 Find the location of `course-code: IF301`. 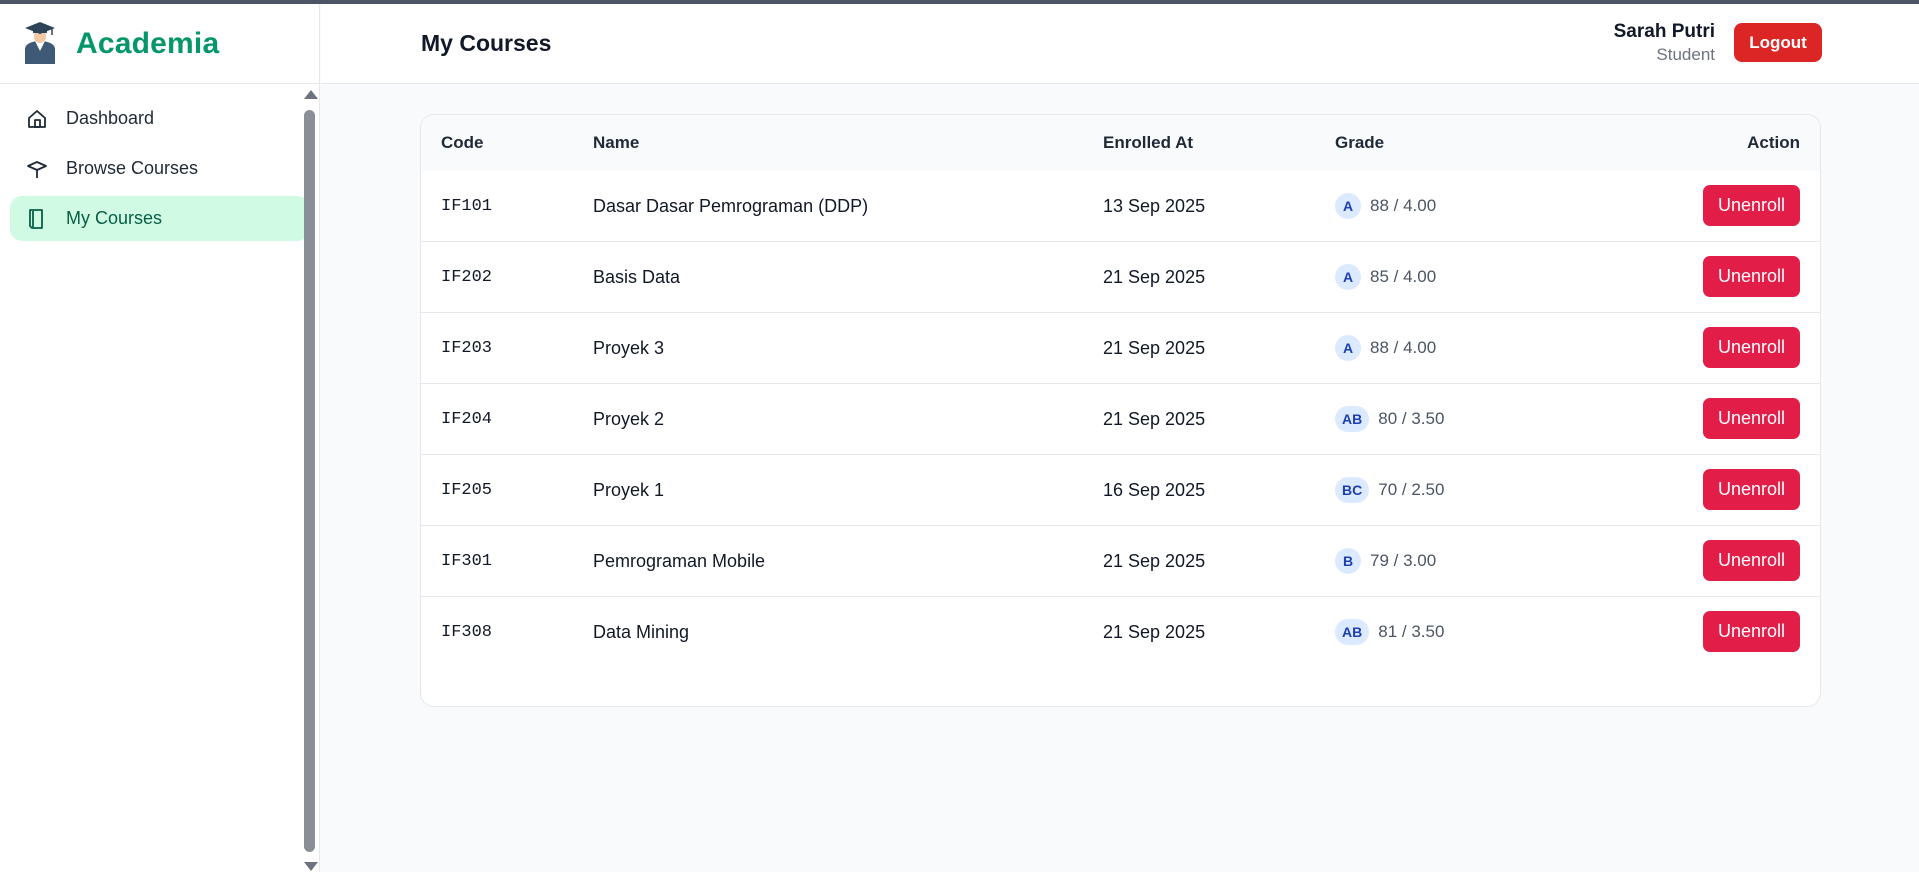

course-code: IF301 is located at coordinates (467, 561).